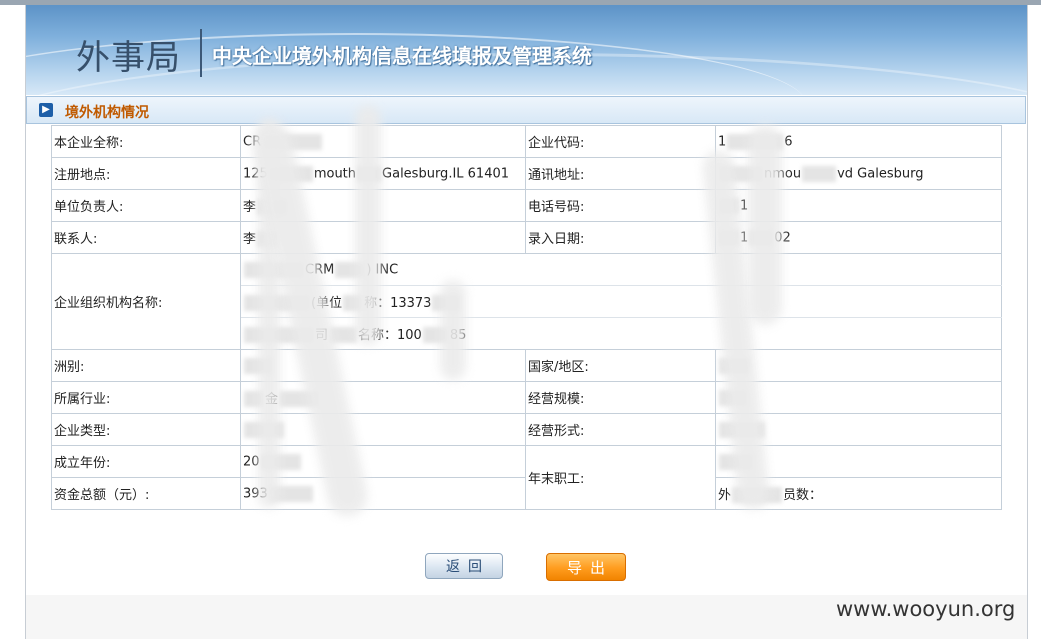 The image size is (1041, 639). I want to click on mail-address-label: 通讯地址:, so click(620, 173).